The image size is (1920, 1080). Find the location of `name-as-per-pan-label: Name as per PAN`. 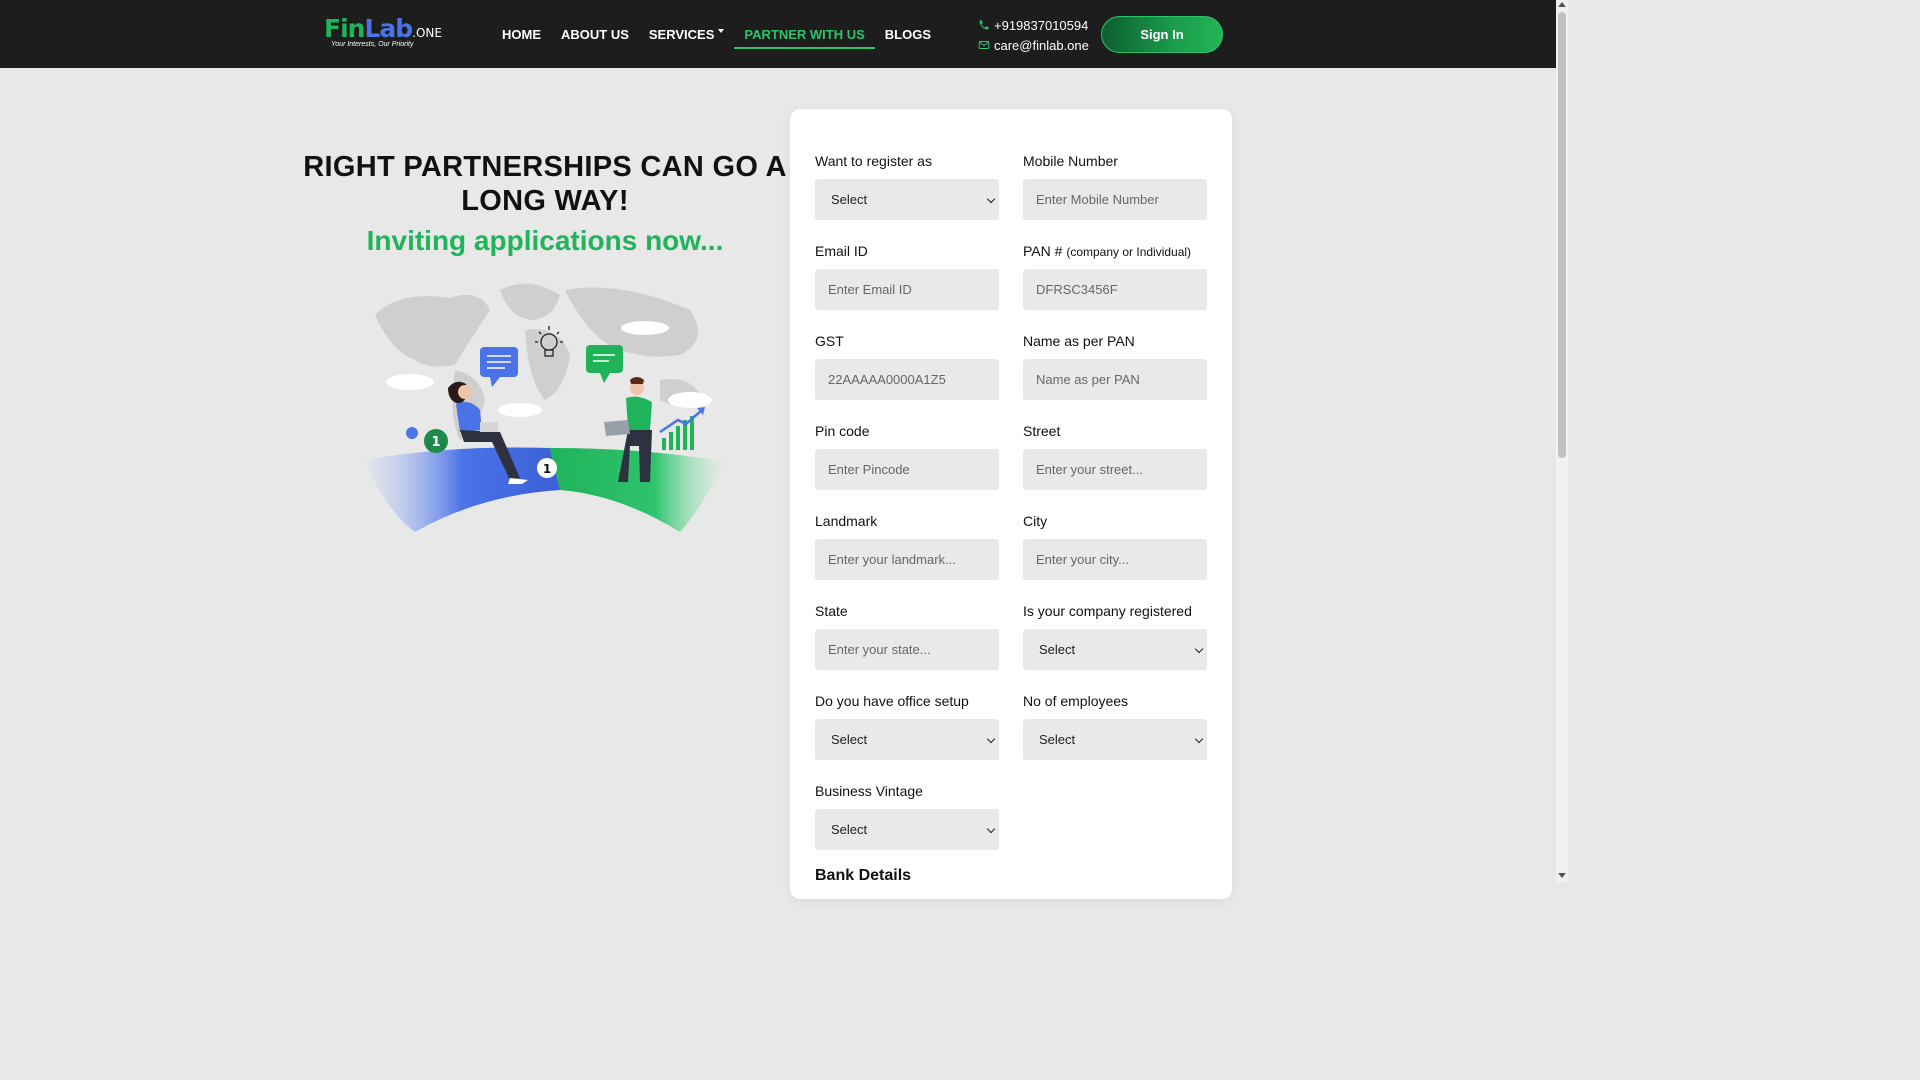

name-as-per-pan-label: Name as per PAN is located at coordinates (1079, 341).